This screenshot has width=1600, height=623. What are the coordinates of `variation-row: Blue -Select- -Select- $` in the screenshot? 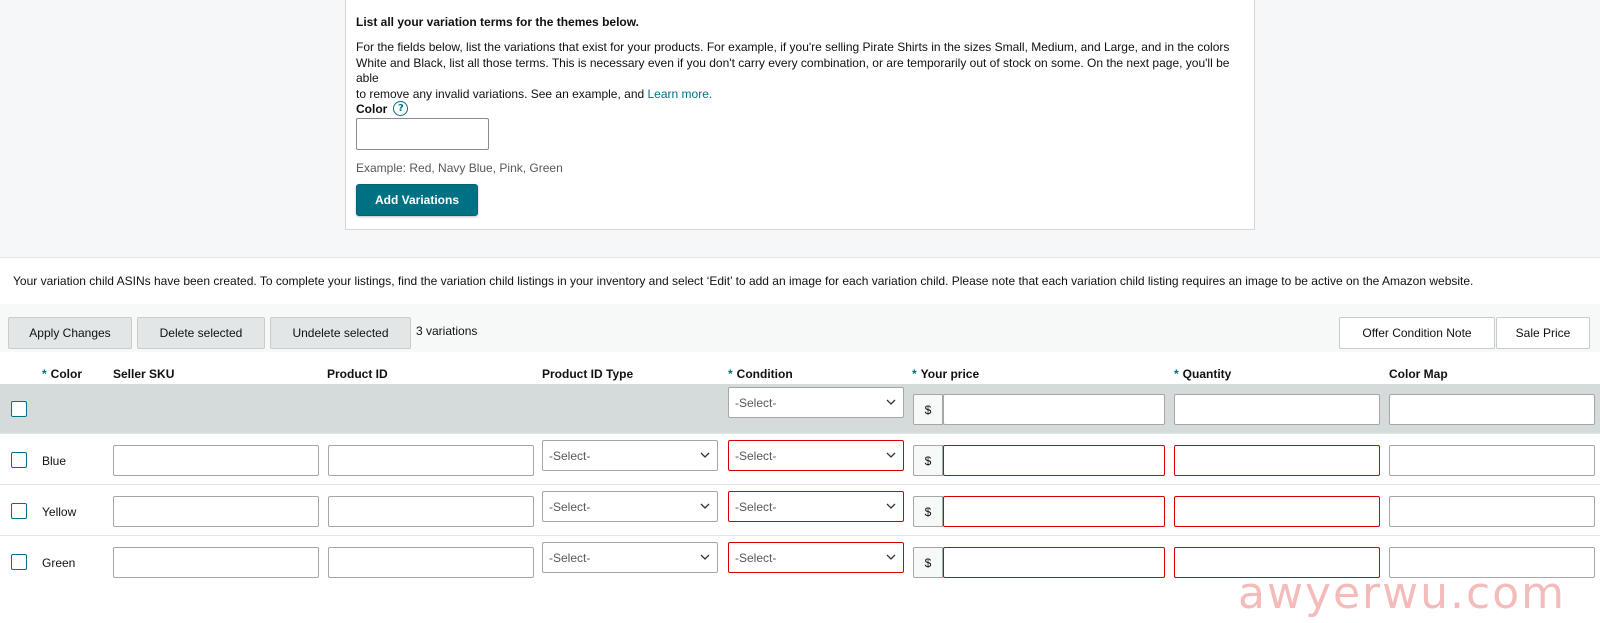 It's located at (800, 459).